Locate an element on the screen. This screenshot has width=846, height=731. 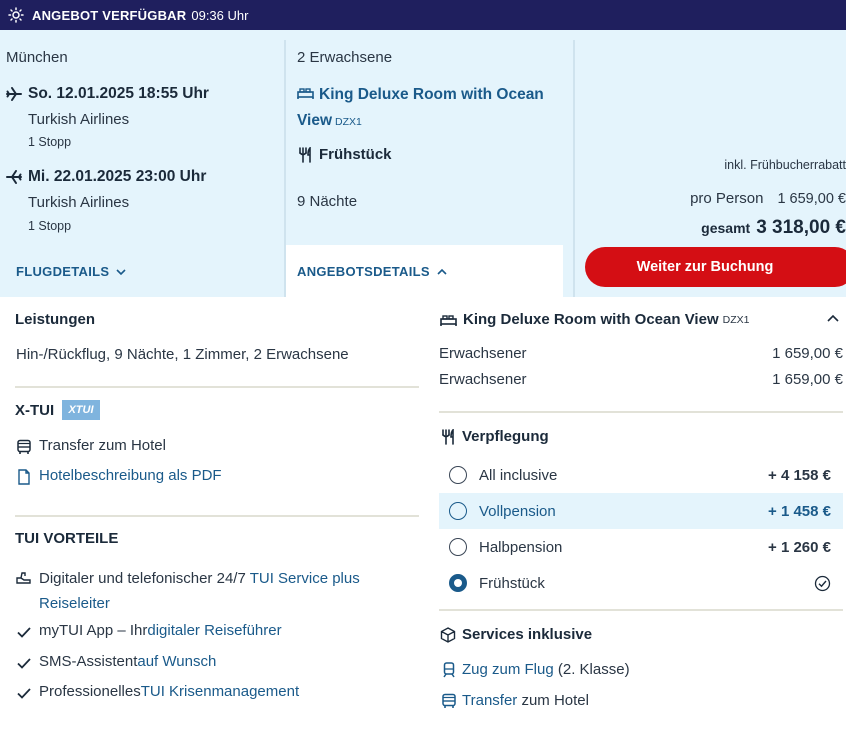
advantage-text-part: Digitaler und telefonischer 24/7 is located at coordinates (144, 578).